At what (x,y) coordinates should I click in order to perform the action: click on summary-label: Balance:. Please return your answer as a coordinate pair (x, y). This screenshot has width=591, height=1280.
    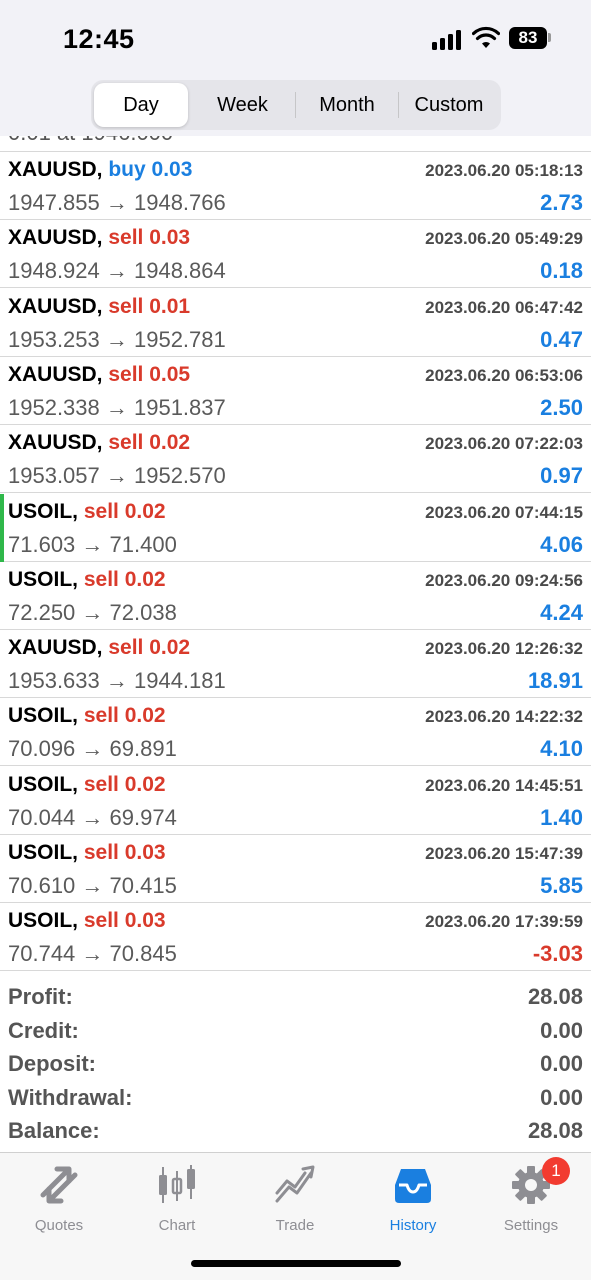
    Looking at the image, I should click on (54, 1130).